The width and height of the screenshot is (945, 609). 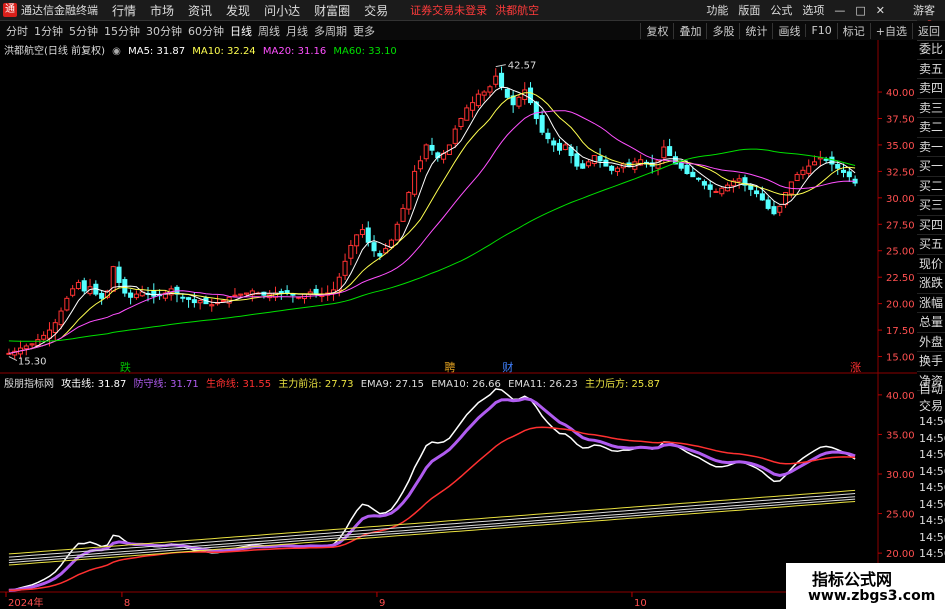 I want to click on indicator-value: 生命线: 31.55, so click(x=238, y=384).